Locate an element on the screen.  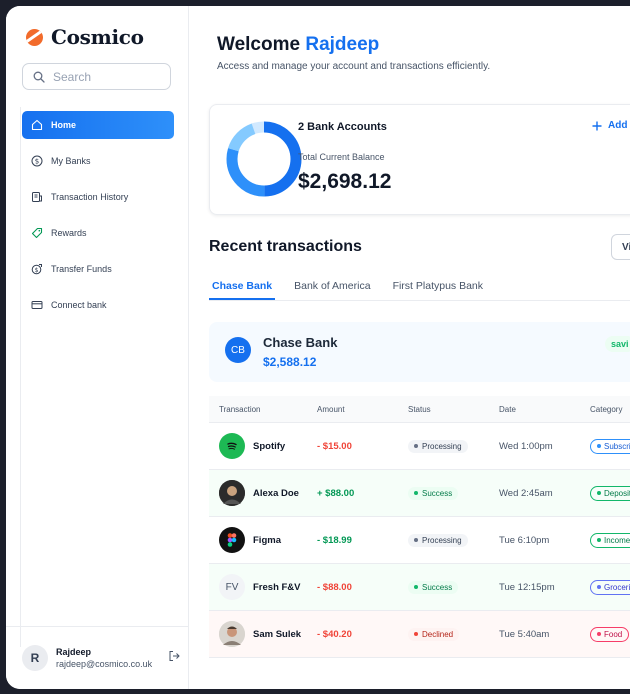
nav-divider is located at coordinates (20, 377).